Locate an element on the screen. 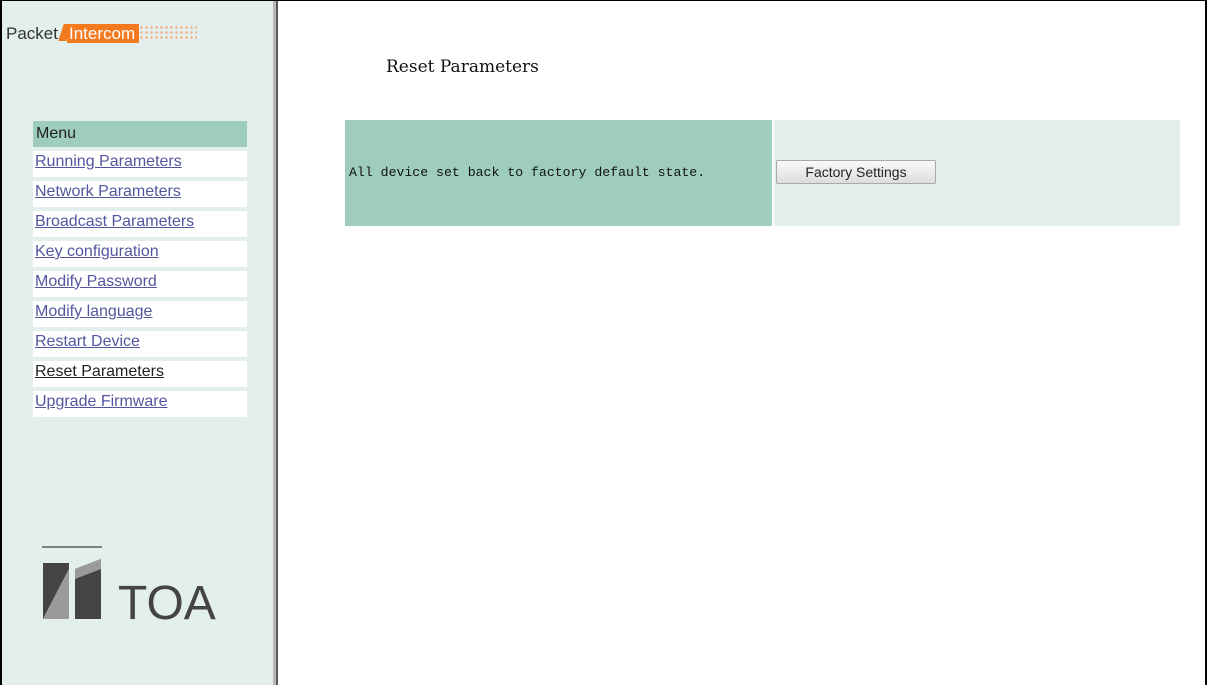 The width and height of the screenshot is (1207, 685). sidebar-link-upgrade-firmware: Upgrade Firmware is located at coordinates (101, 401).